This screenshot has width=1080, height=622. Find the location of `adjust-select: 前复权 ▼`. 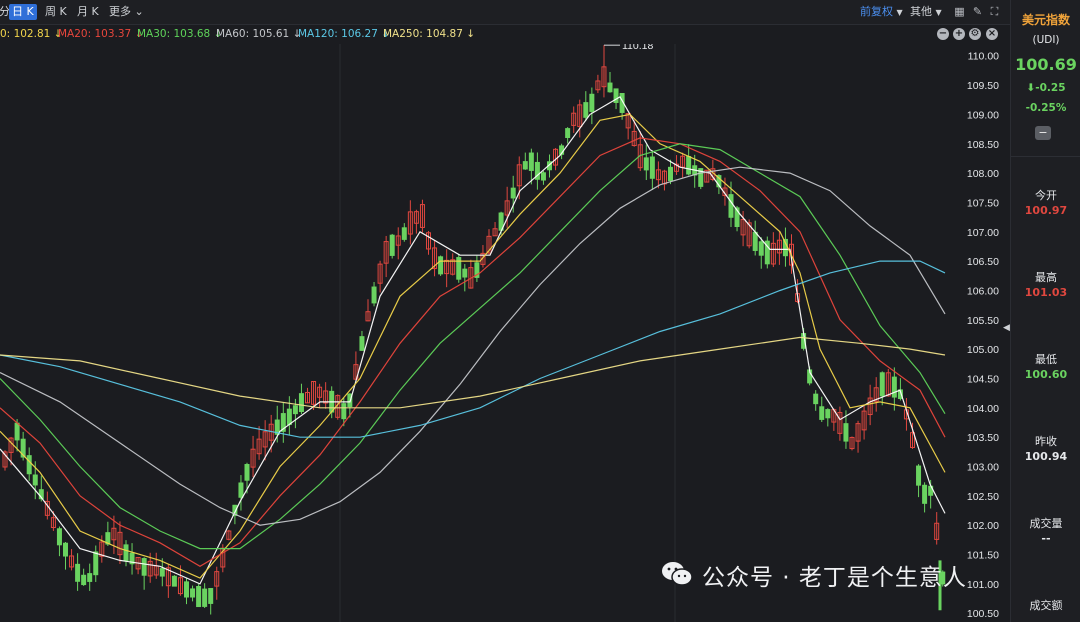

adjust-select: 前复权 ▼ is located at coordinates (881, 12).